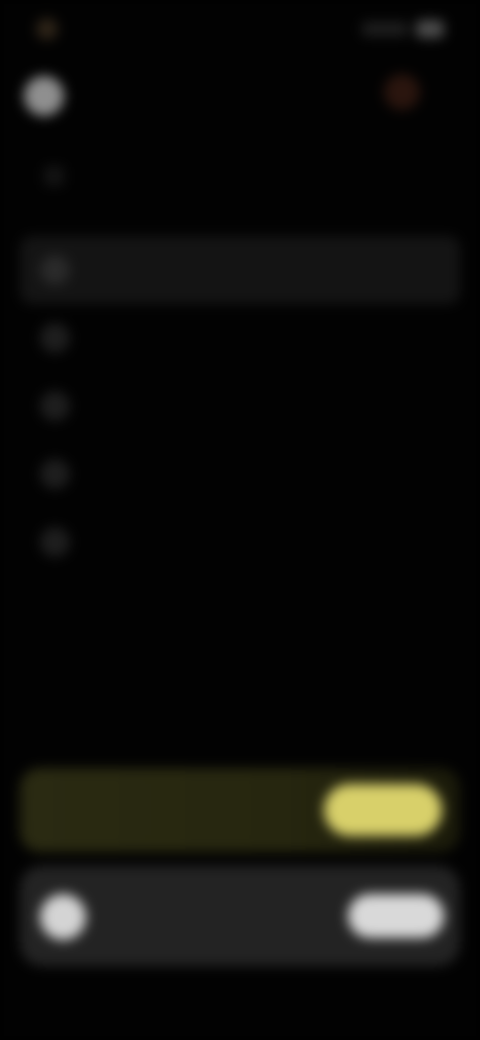 This screenshot has width=480, height=1040. I want to click on app-dot-icon, so click(47, 29).